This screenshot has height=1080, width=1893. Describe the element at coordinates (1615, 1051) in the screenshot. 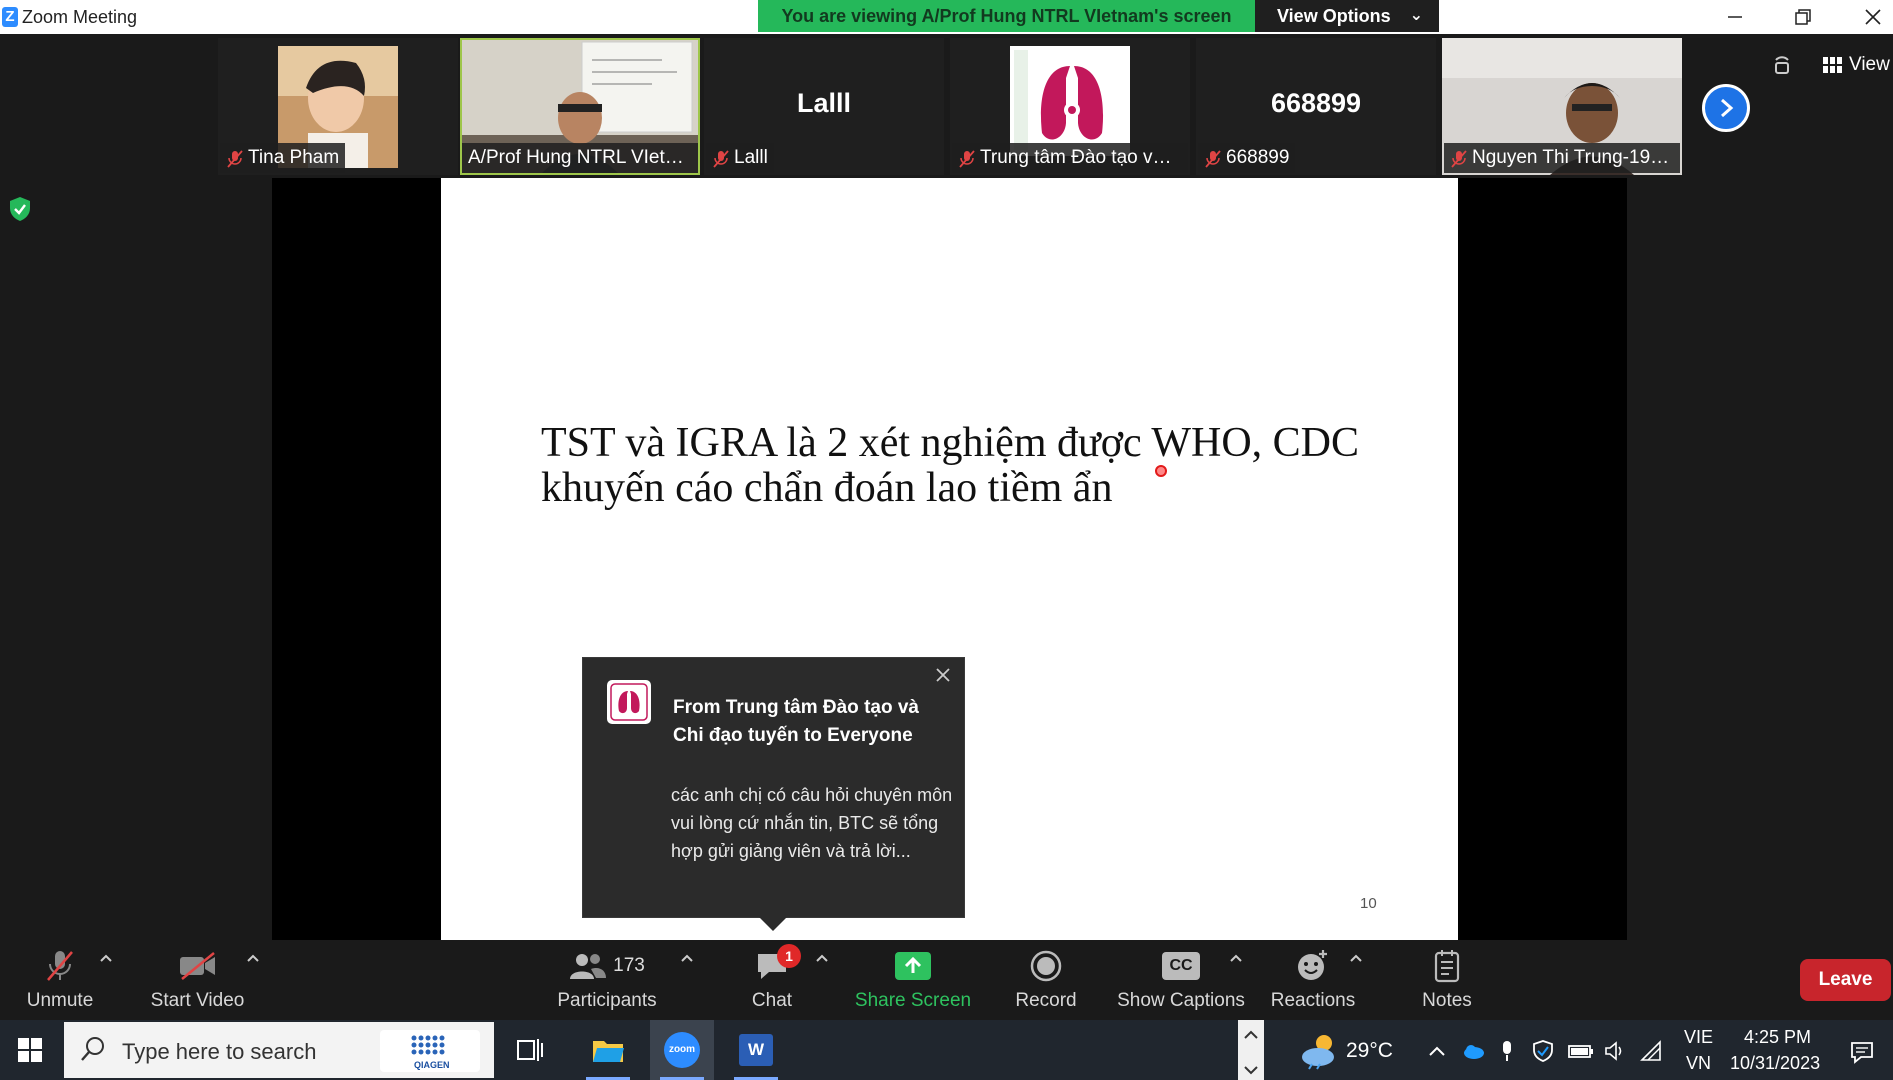

I see `volume-icon` at that location.